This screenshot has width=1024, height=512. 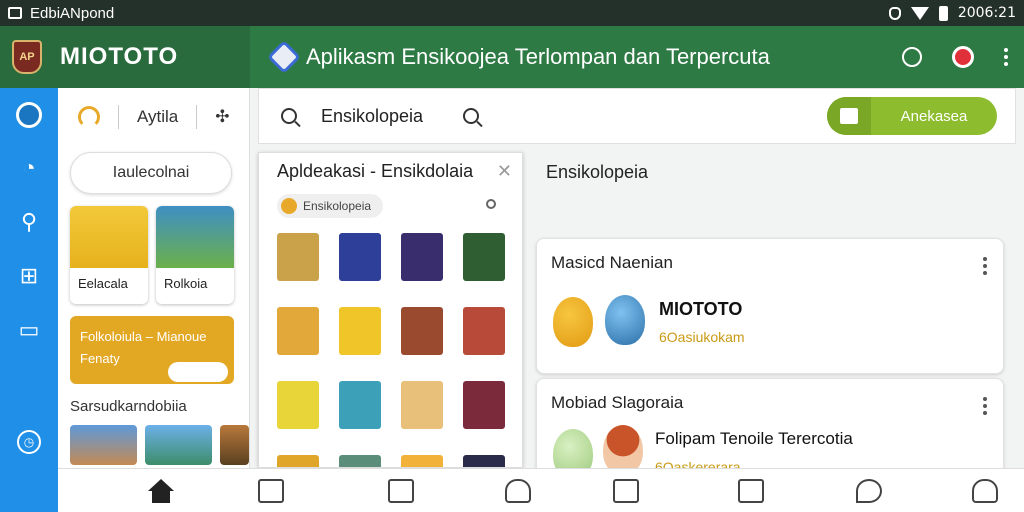 What do you see at coordinates (399, 350) in the screenshot?
I see `app-icon-grid` at bounding box center [399, 350].